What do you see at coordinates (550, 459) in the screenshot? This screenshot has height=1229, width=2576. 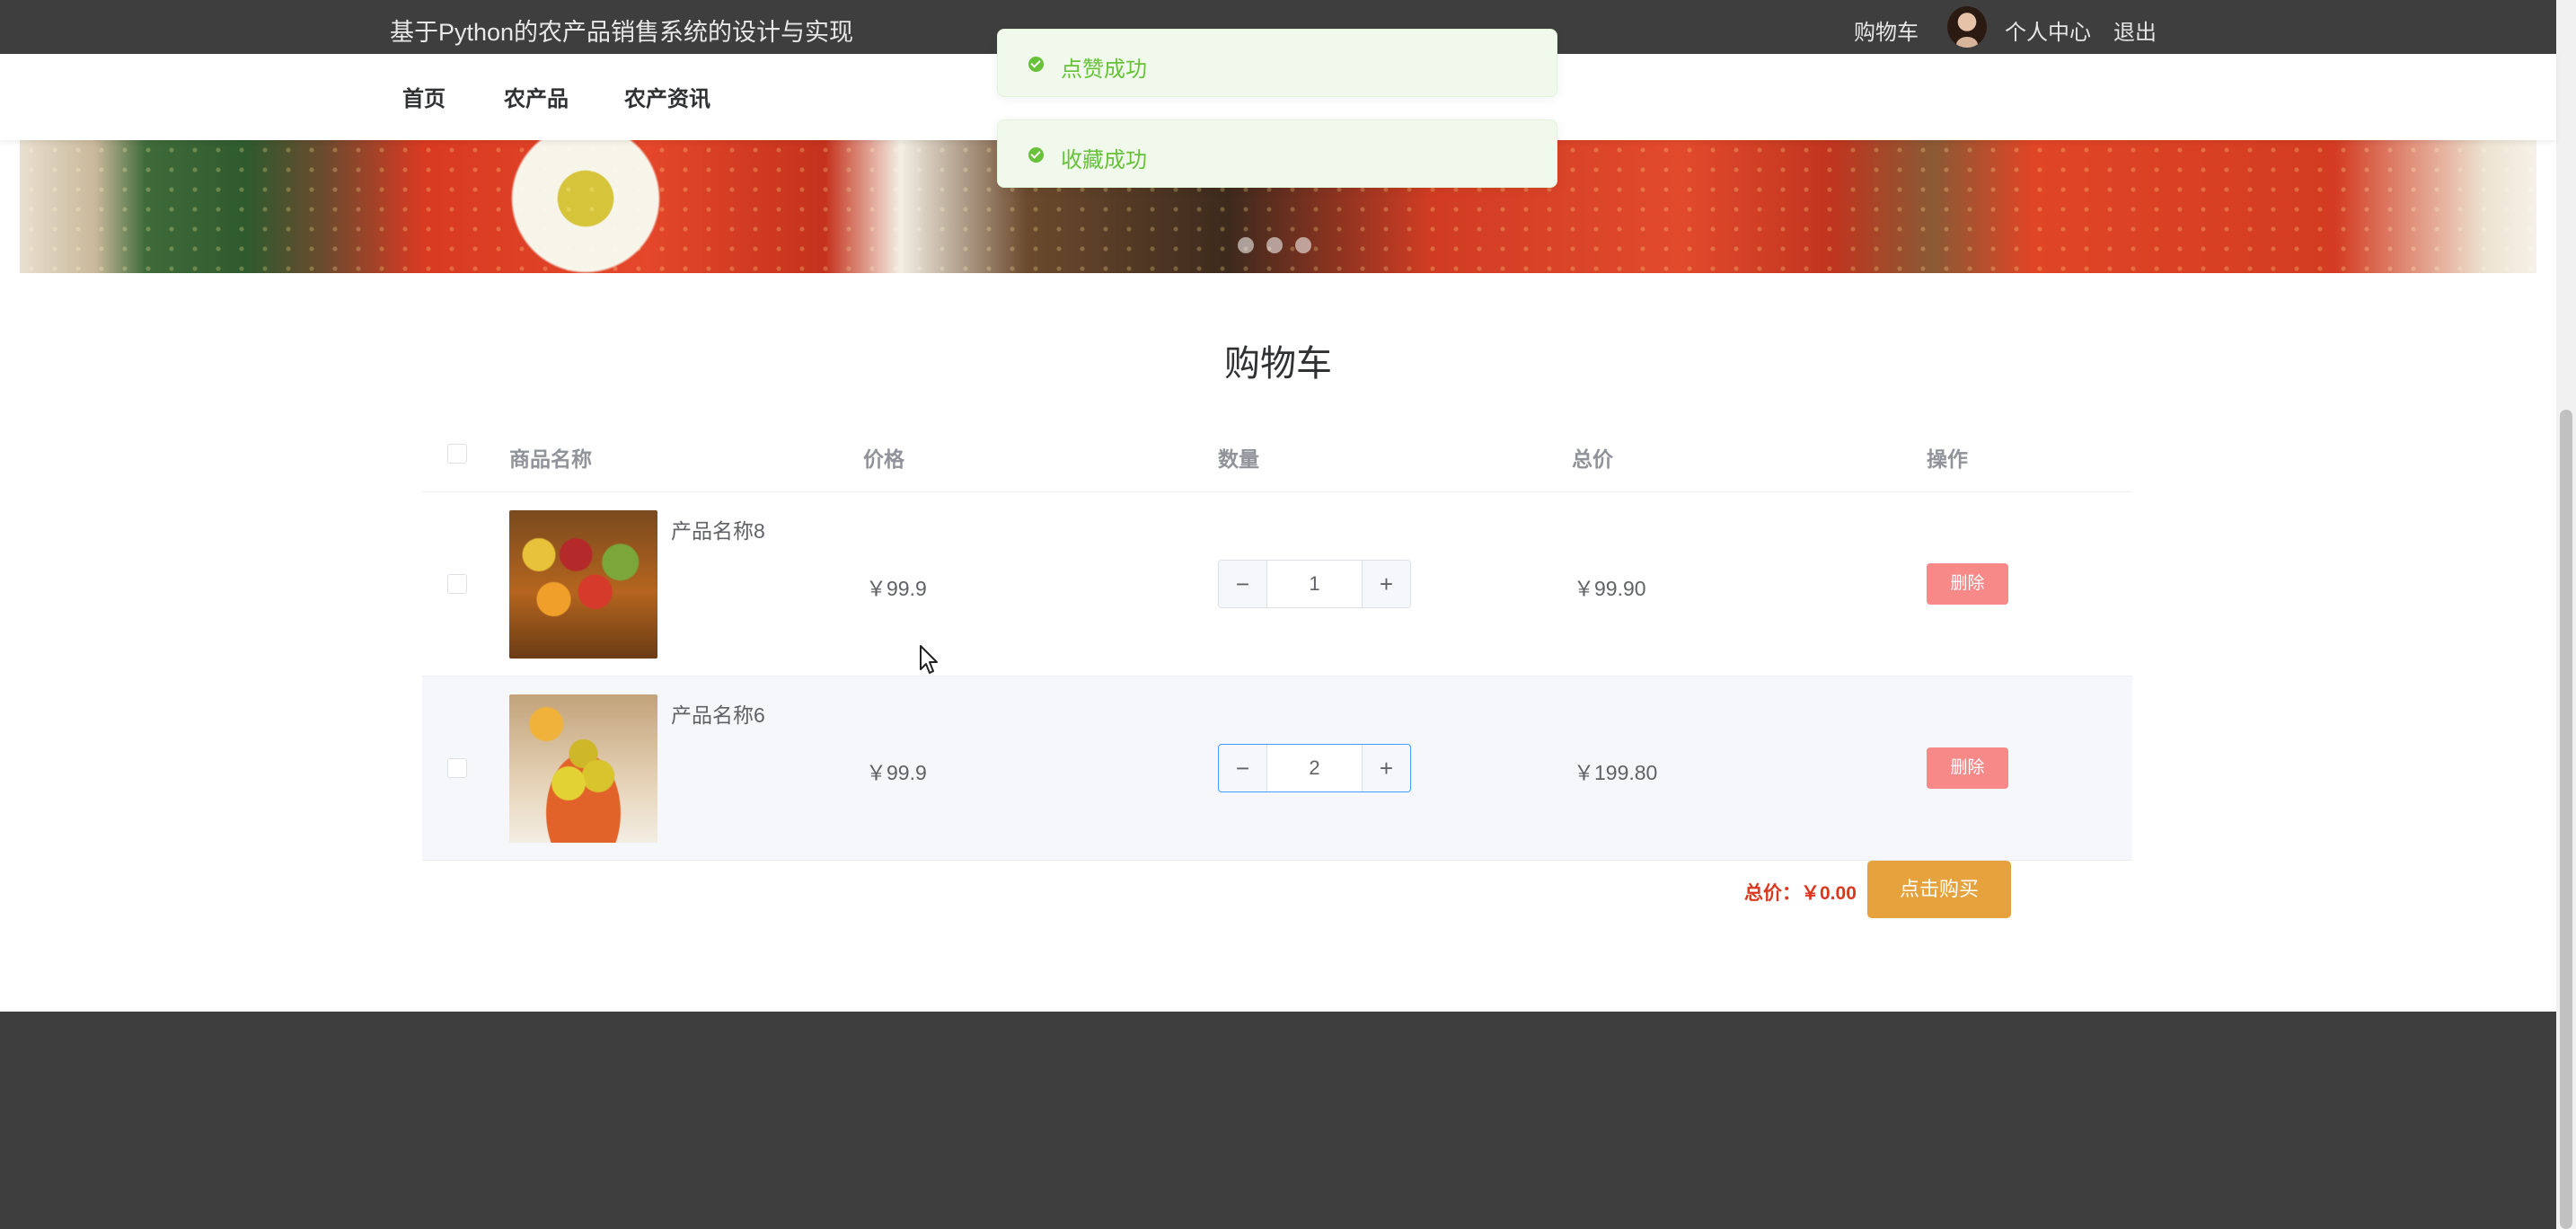 I see `column-header-name: 商品名称` at bounding box center [550, 459].